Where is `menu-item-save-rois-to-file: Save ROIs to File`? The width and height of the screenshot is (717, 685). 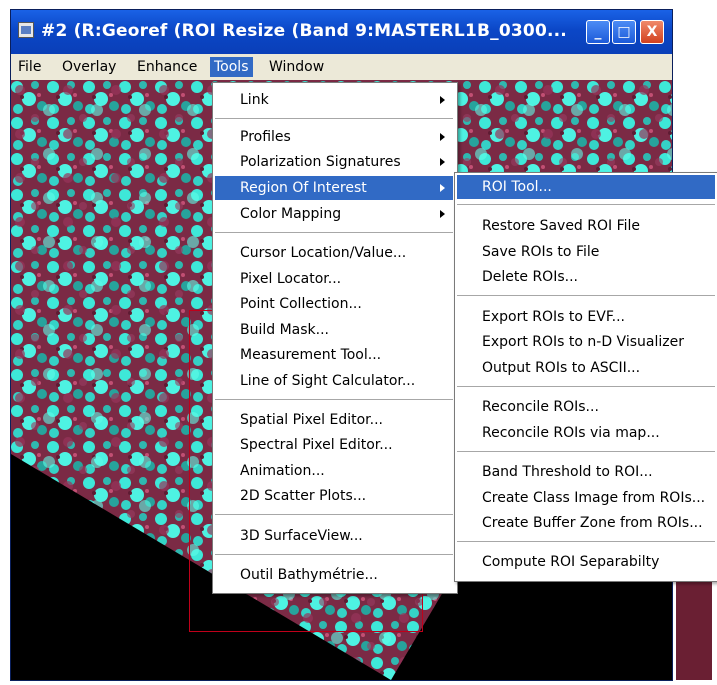 menu-item-save-rois-to-file: Save ROIs to File is located at coordinates (586, 252).